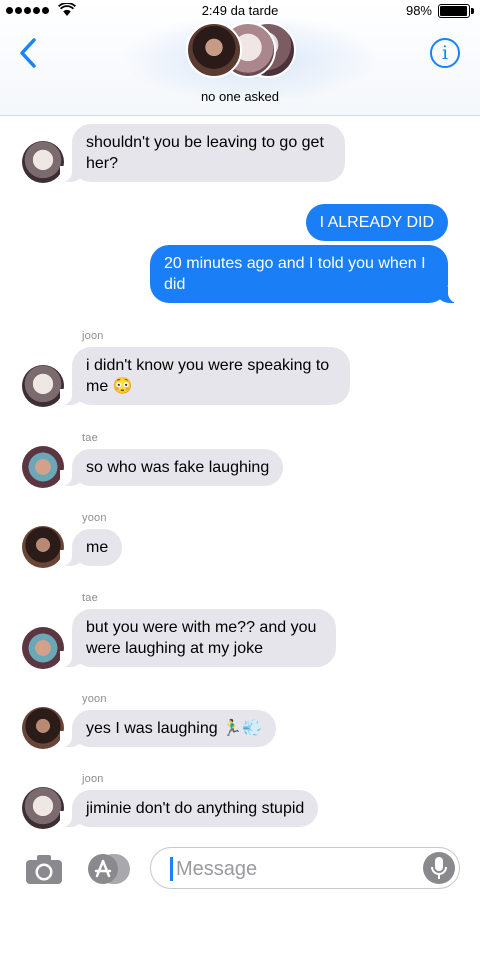 This screenshot has height=960, width=480. I want to click on battery-icon, so click(454, 11).